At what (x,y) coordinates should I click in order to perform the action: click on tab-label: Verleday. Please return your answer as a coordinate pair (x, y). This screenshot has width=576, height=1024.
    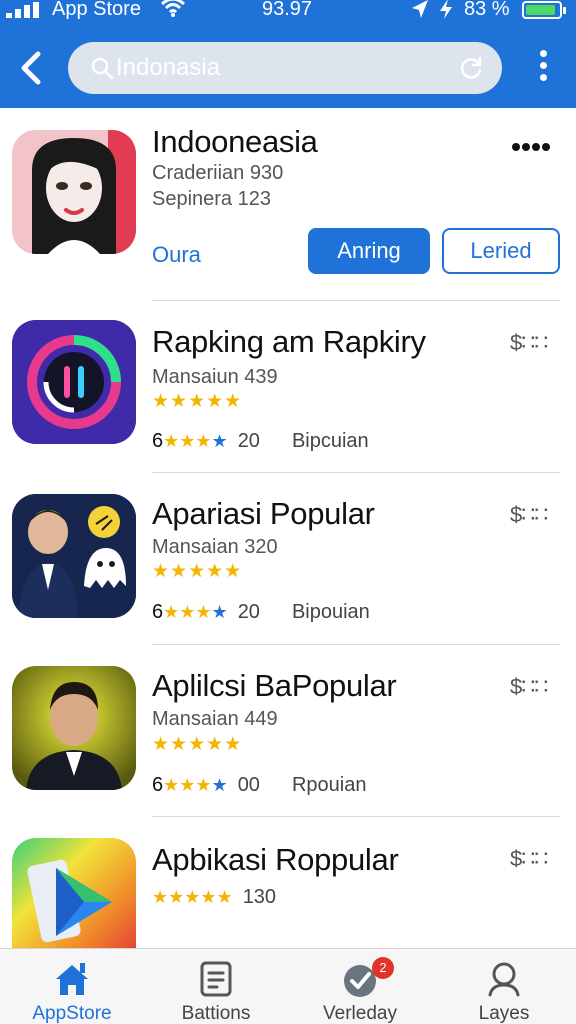
    Looking at the image, I should click on (360, 1013).